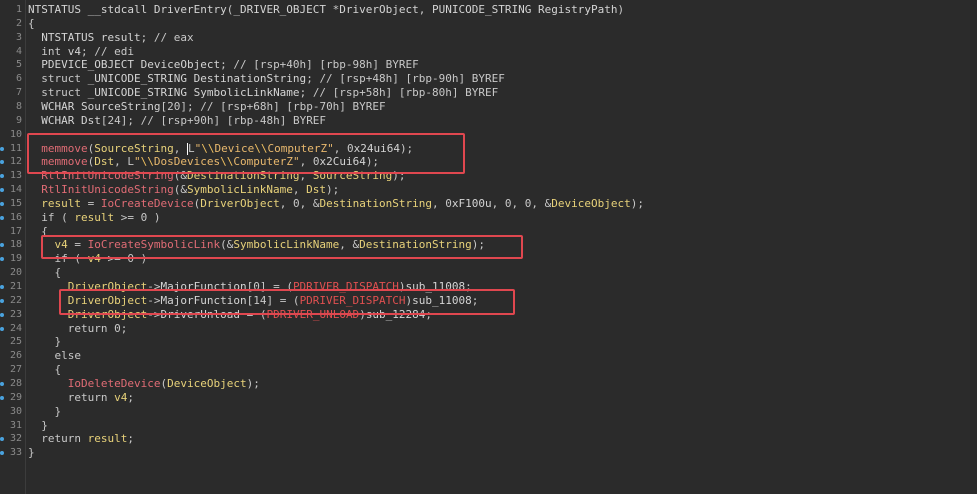 Image resolution: width=977 pixels, height=494 pixels. Describe the element at coordinates (18, 9) in the screenshot. I see `line-number: 1` at that location.